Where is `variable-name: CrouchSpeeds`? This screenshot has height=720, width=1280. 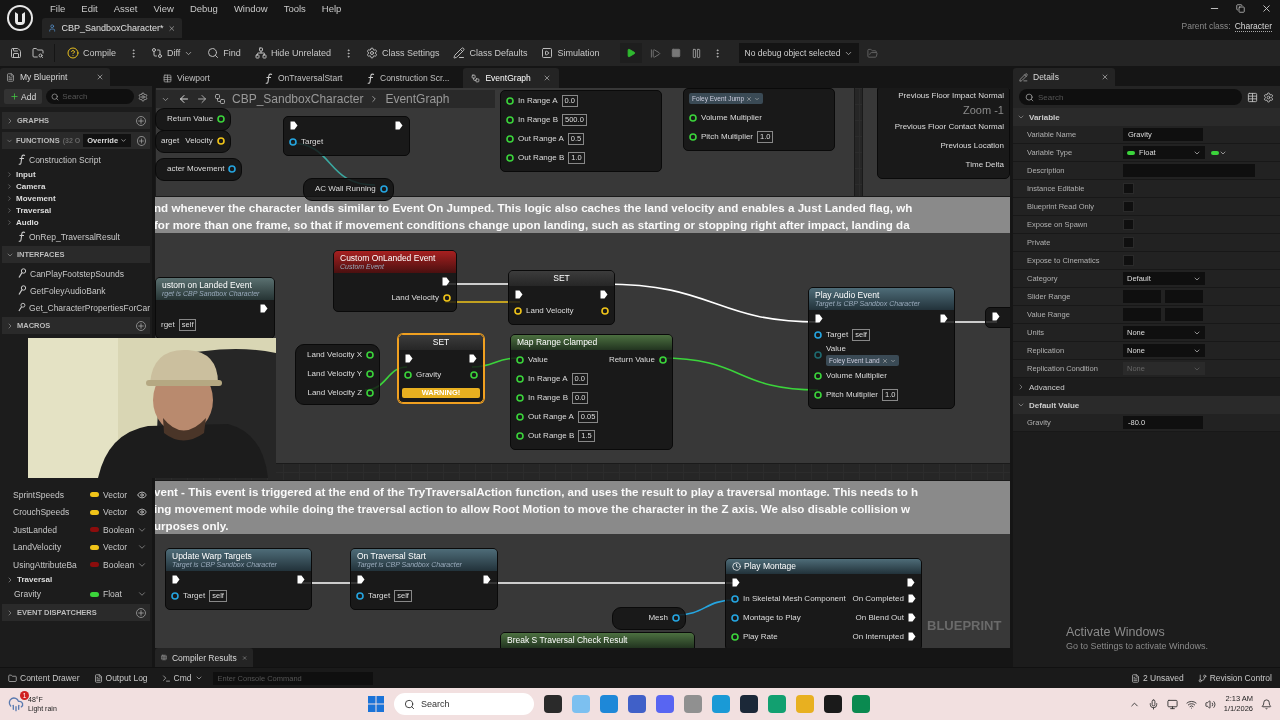 variable-name: CrouchSpeeds is located at coordinates (51, 512).